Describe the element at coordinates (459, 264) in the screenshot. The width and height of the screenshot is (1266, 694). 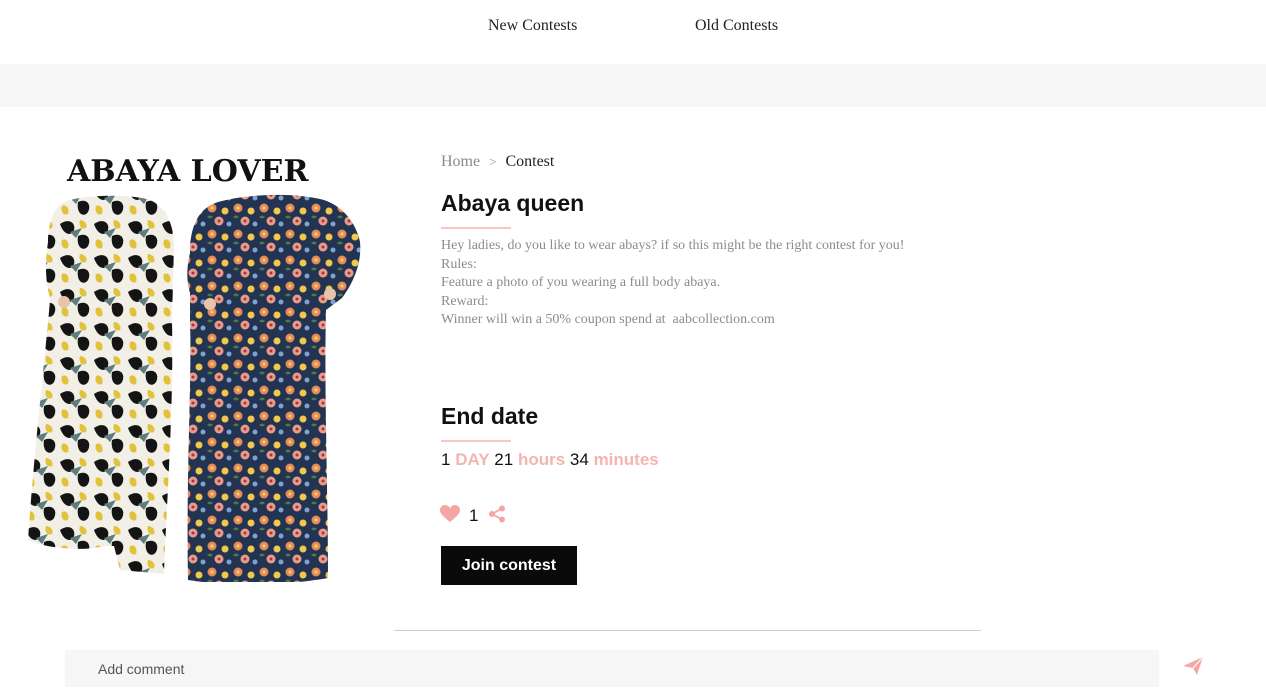
I see `description-line: Rules:` at that location.